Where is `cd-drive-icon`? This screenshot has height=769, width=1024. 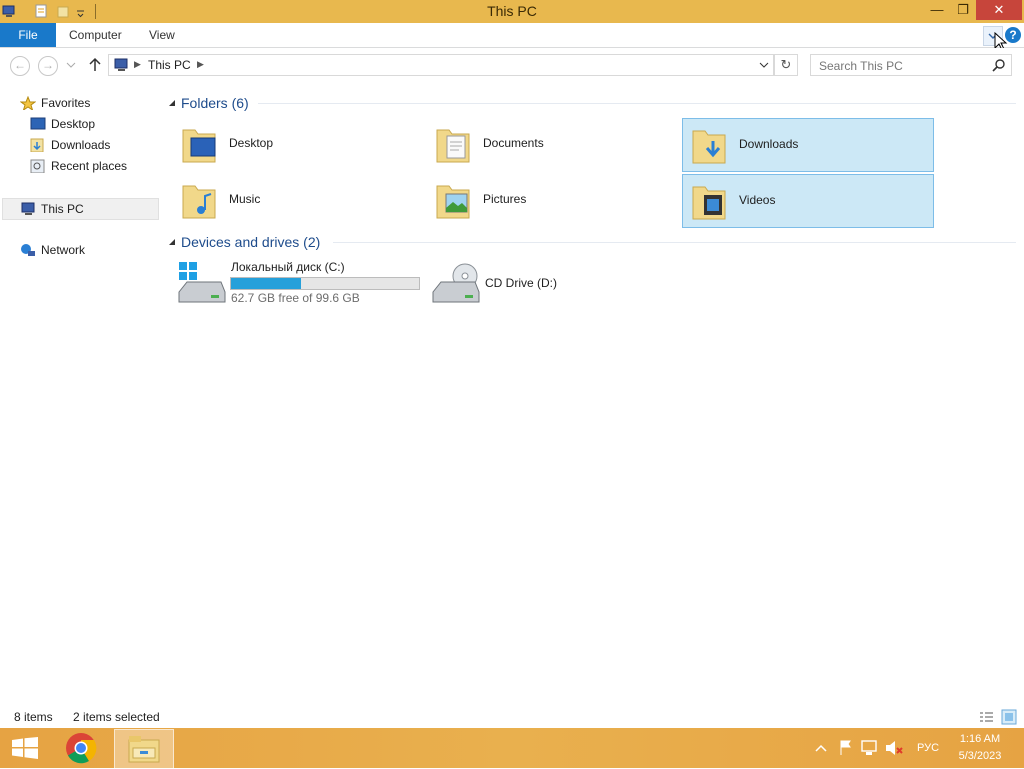 cd-drive-icon is located at coordinates (456, 283).